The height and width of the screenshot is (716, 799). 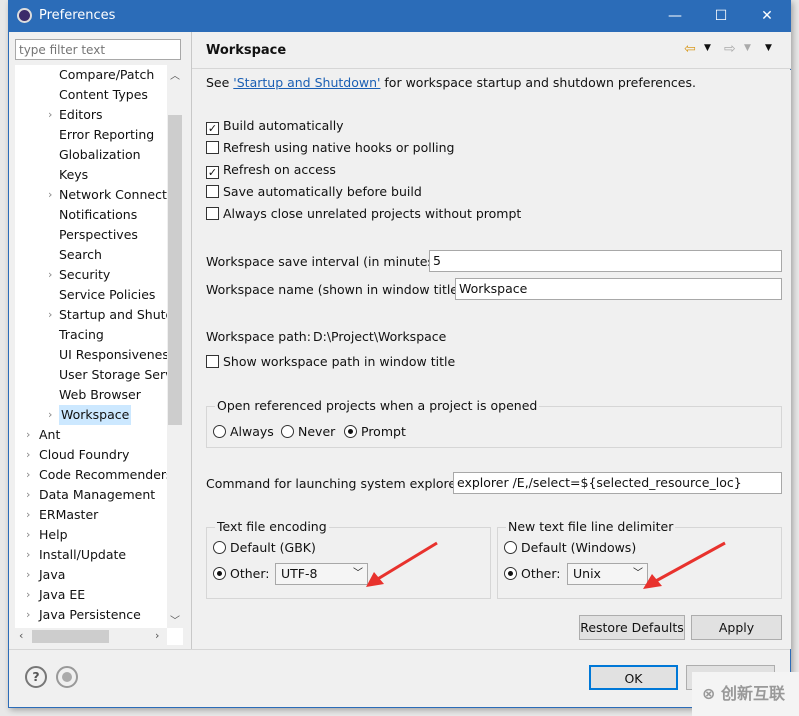 I want to click on tree-item: › ERMaster, so click(x=95, y=515).